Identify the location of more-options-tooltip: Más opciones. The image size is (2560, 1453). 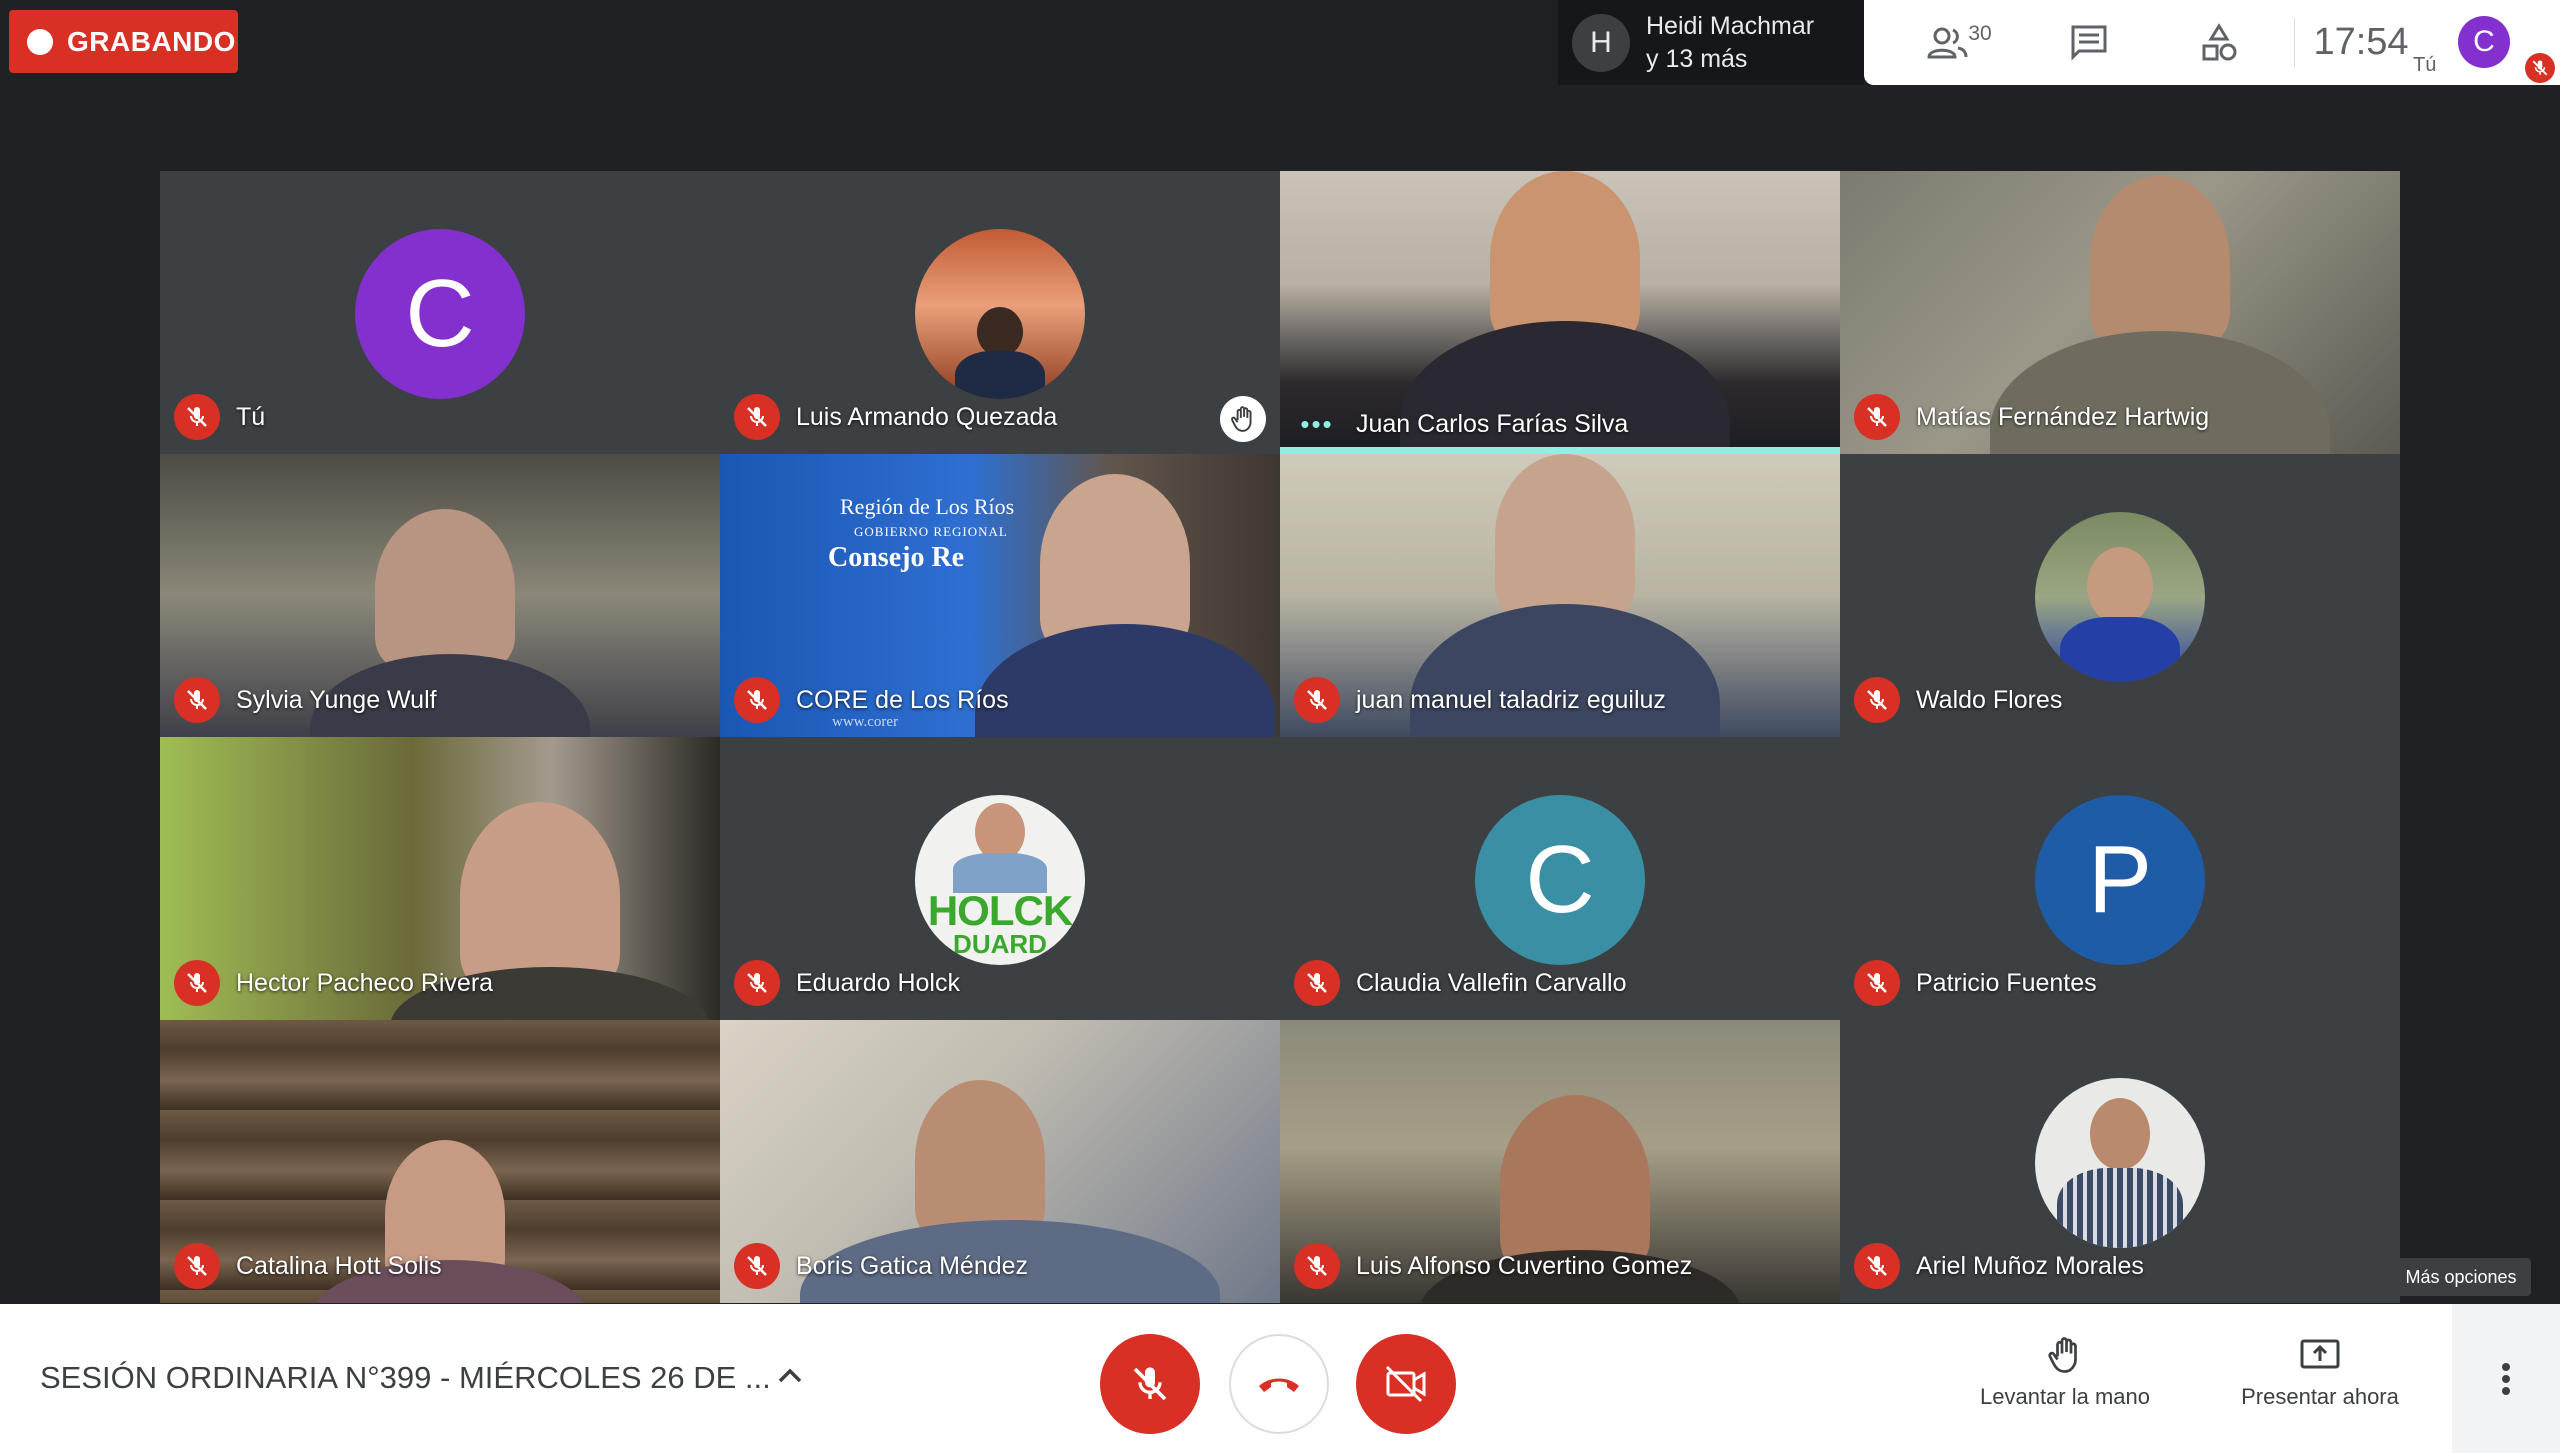
(2461, 1277).